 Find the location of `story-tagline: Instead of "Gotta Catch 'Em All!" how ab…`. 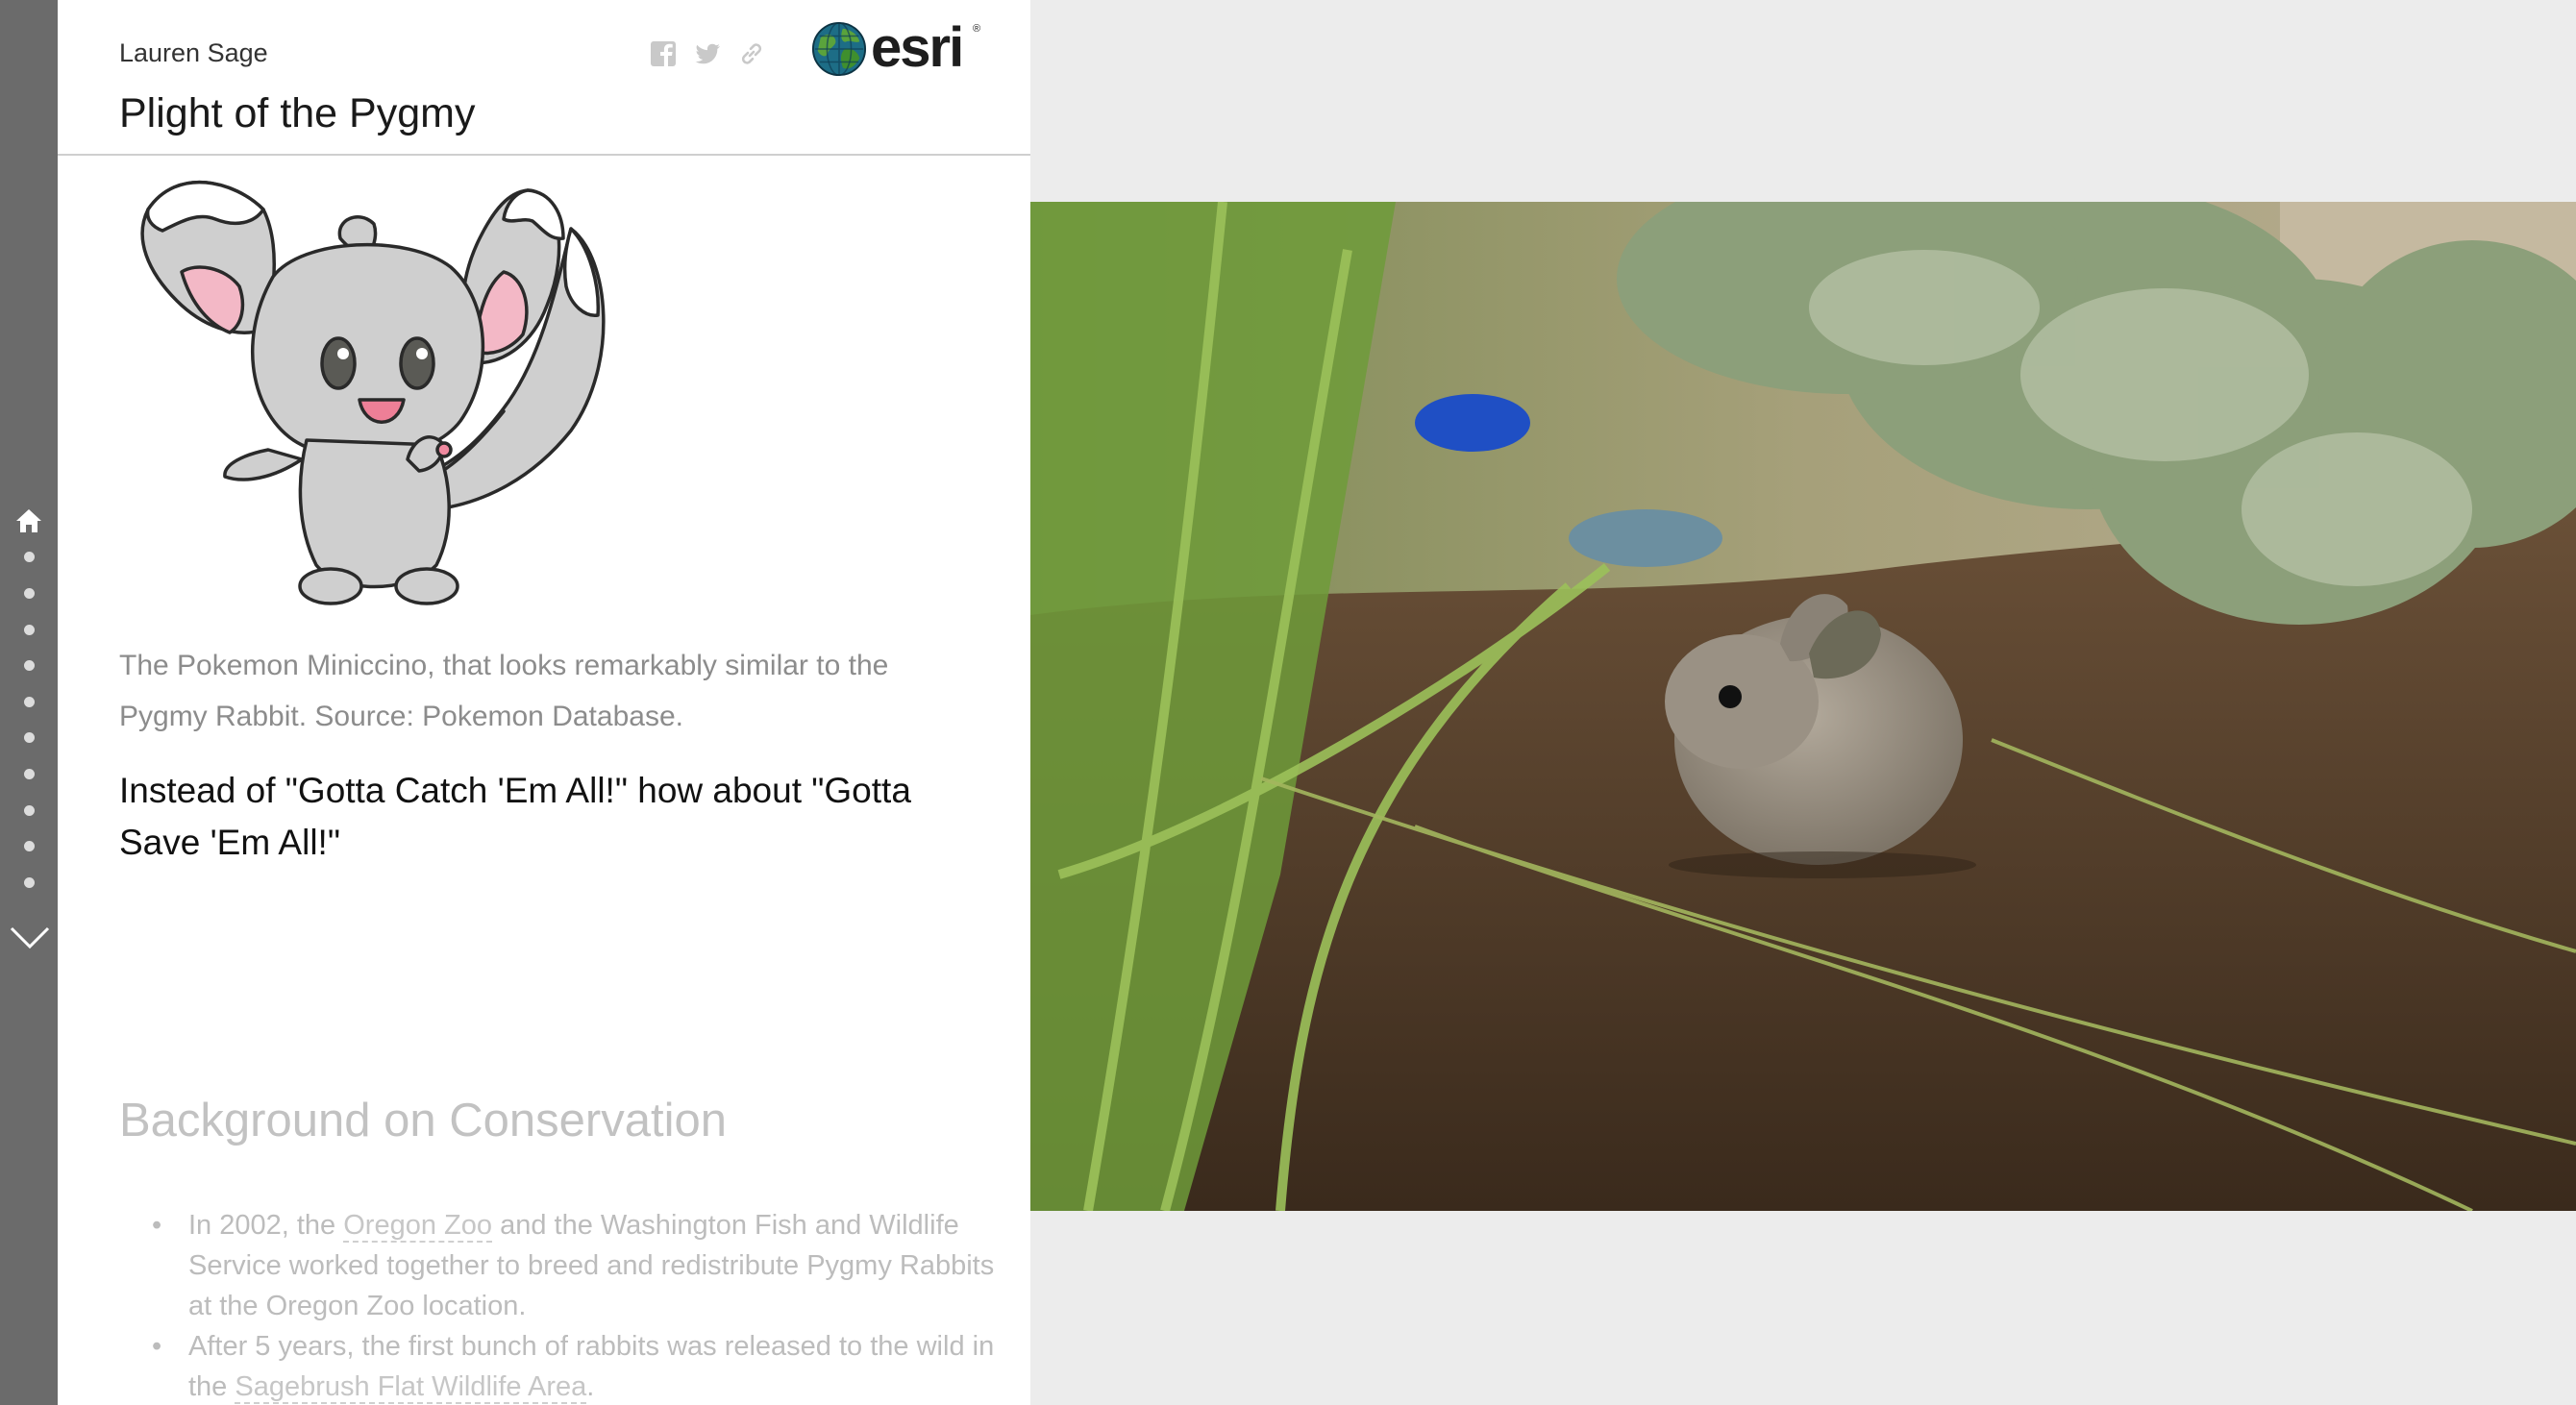

story-tagline: Instead of "Gotta Catch 'Em All!" how ab… is located at coordinates (515, 817).